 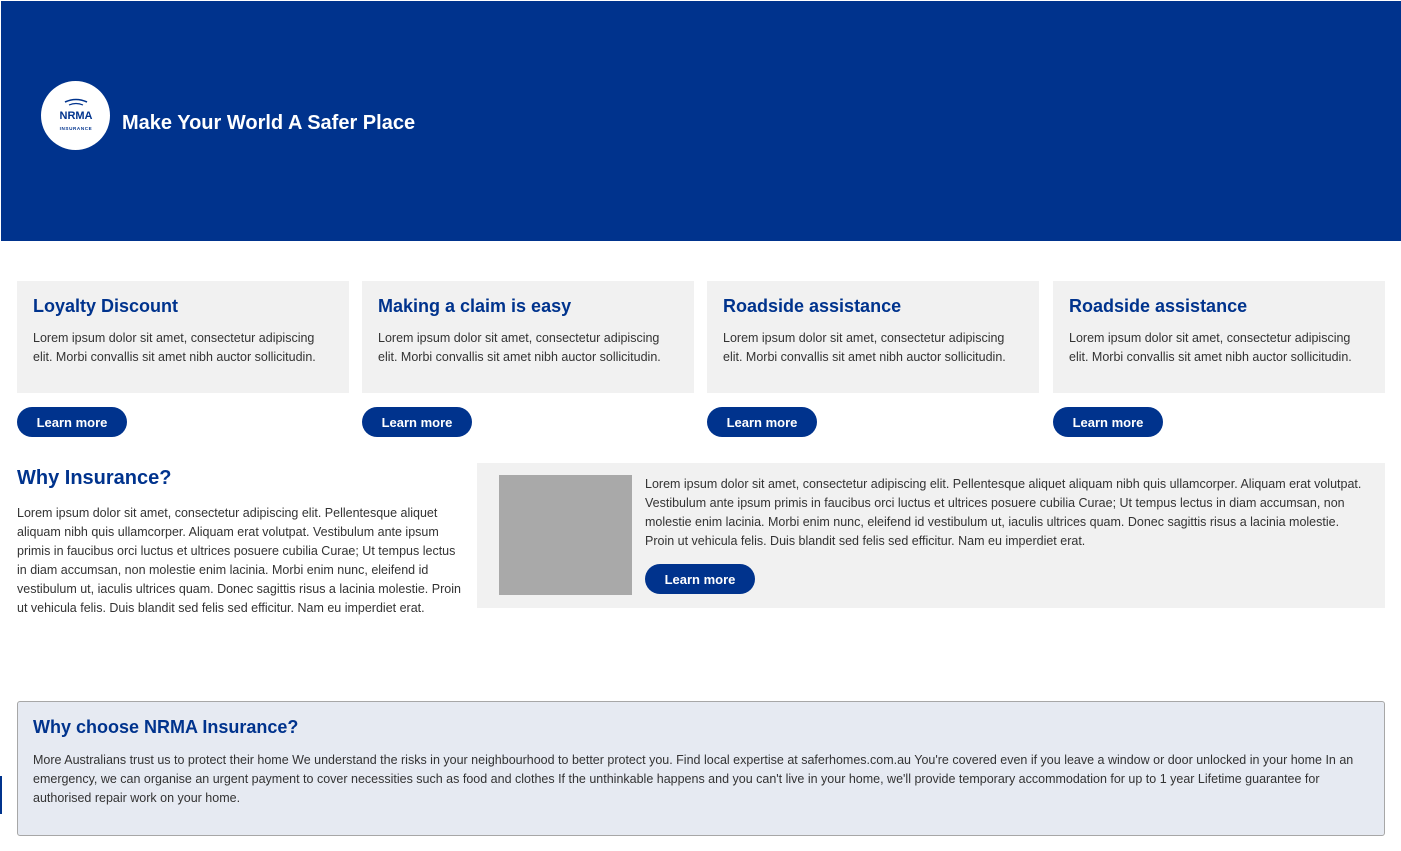 I want to click on image-placeholder, so click(x=565, y=535).